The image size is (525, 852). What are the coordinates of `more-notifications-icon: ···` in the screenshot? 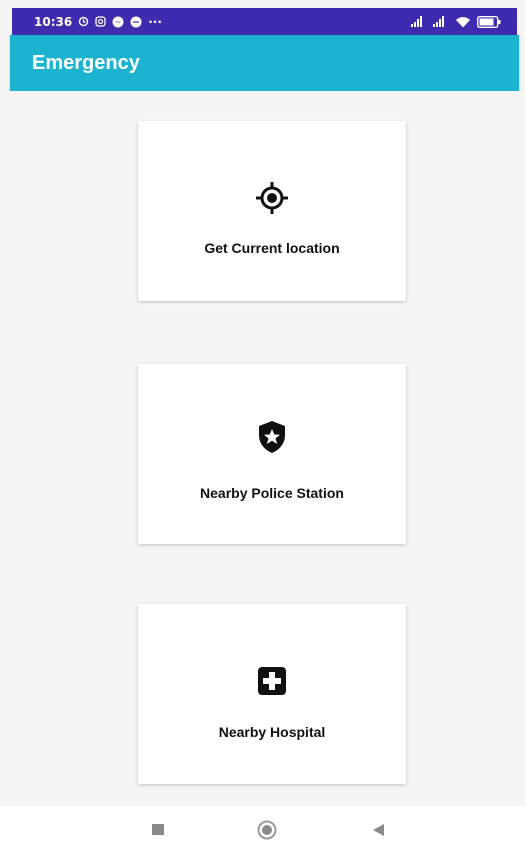 It's located at (155, 21).